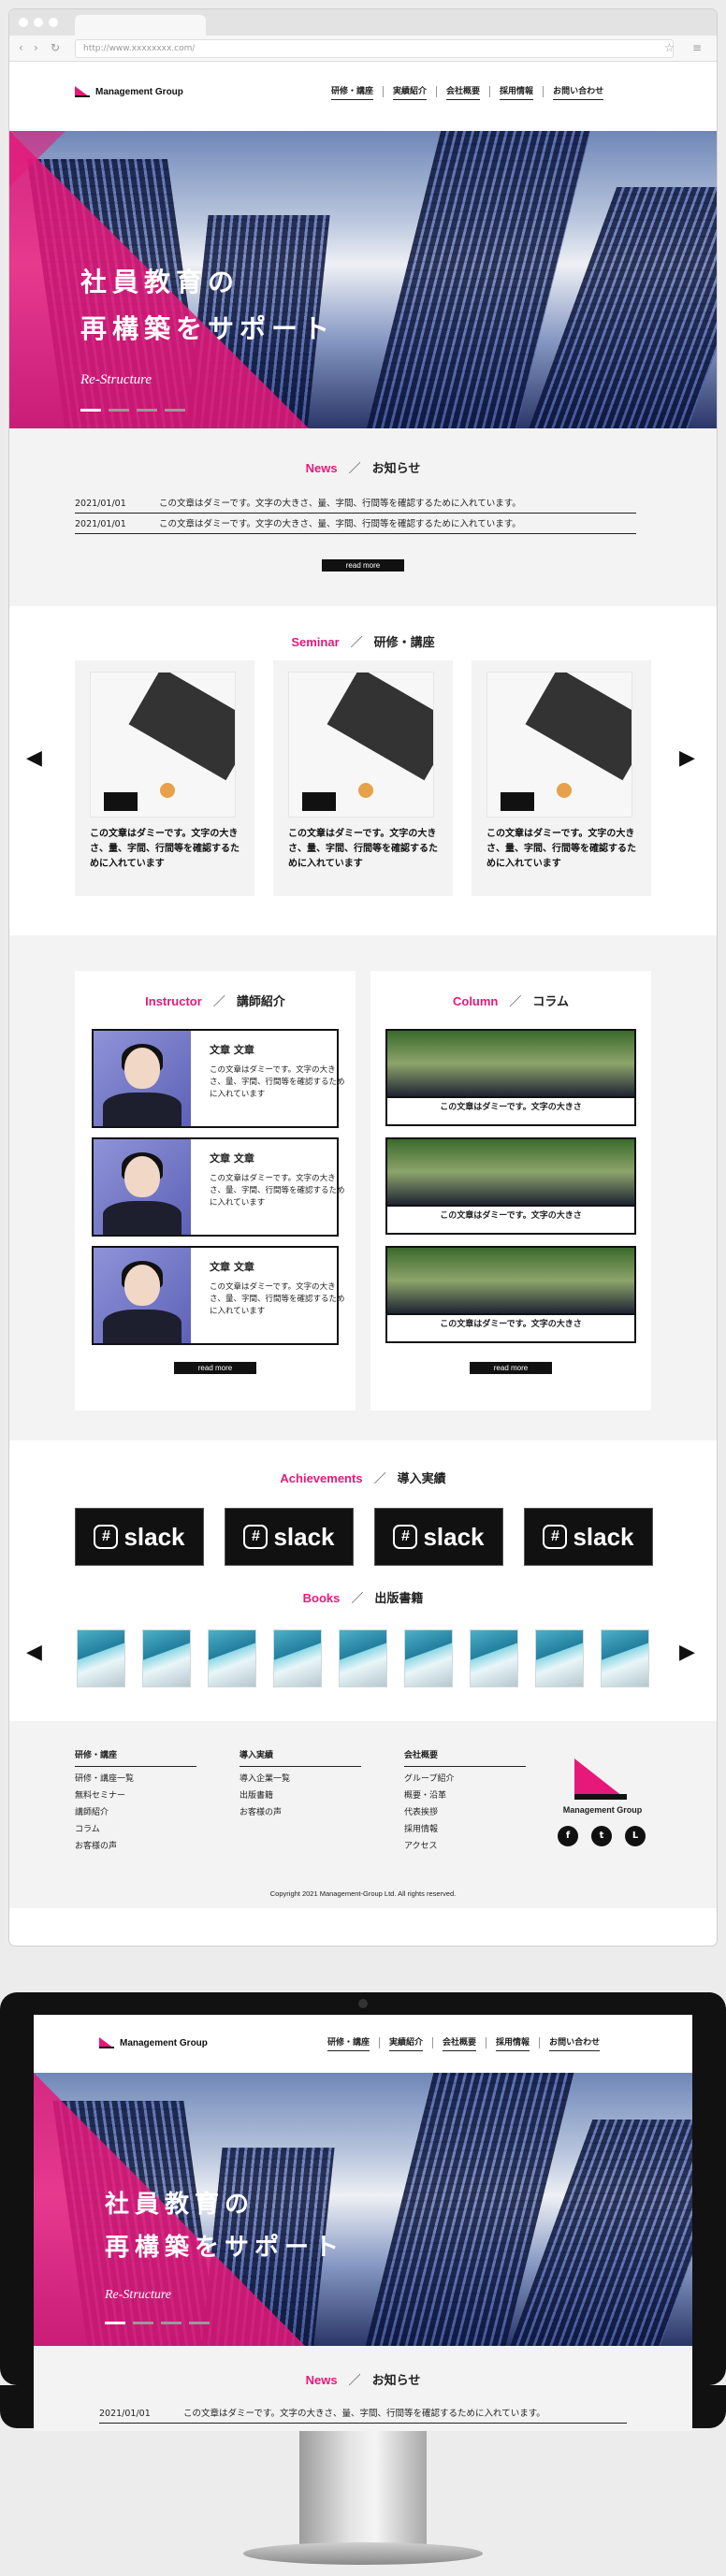 The image size is (726, 2576). I want to click on instructor-photo, so click(142, 1187).